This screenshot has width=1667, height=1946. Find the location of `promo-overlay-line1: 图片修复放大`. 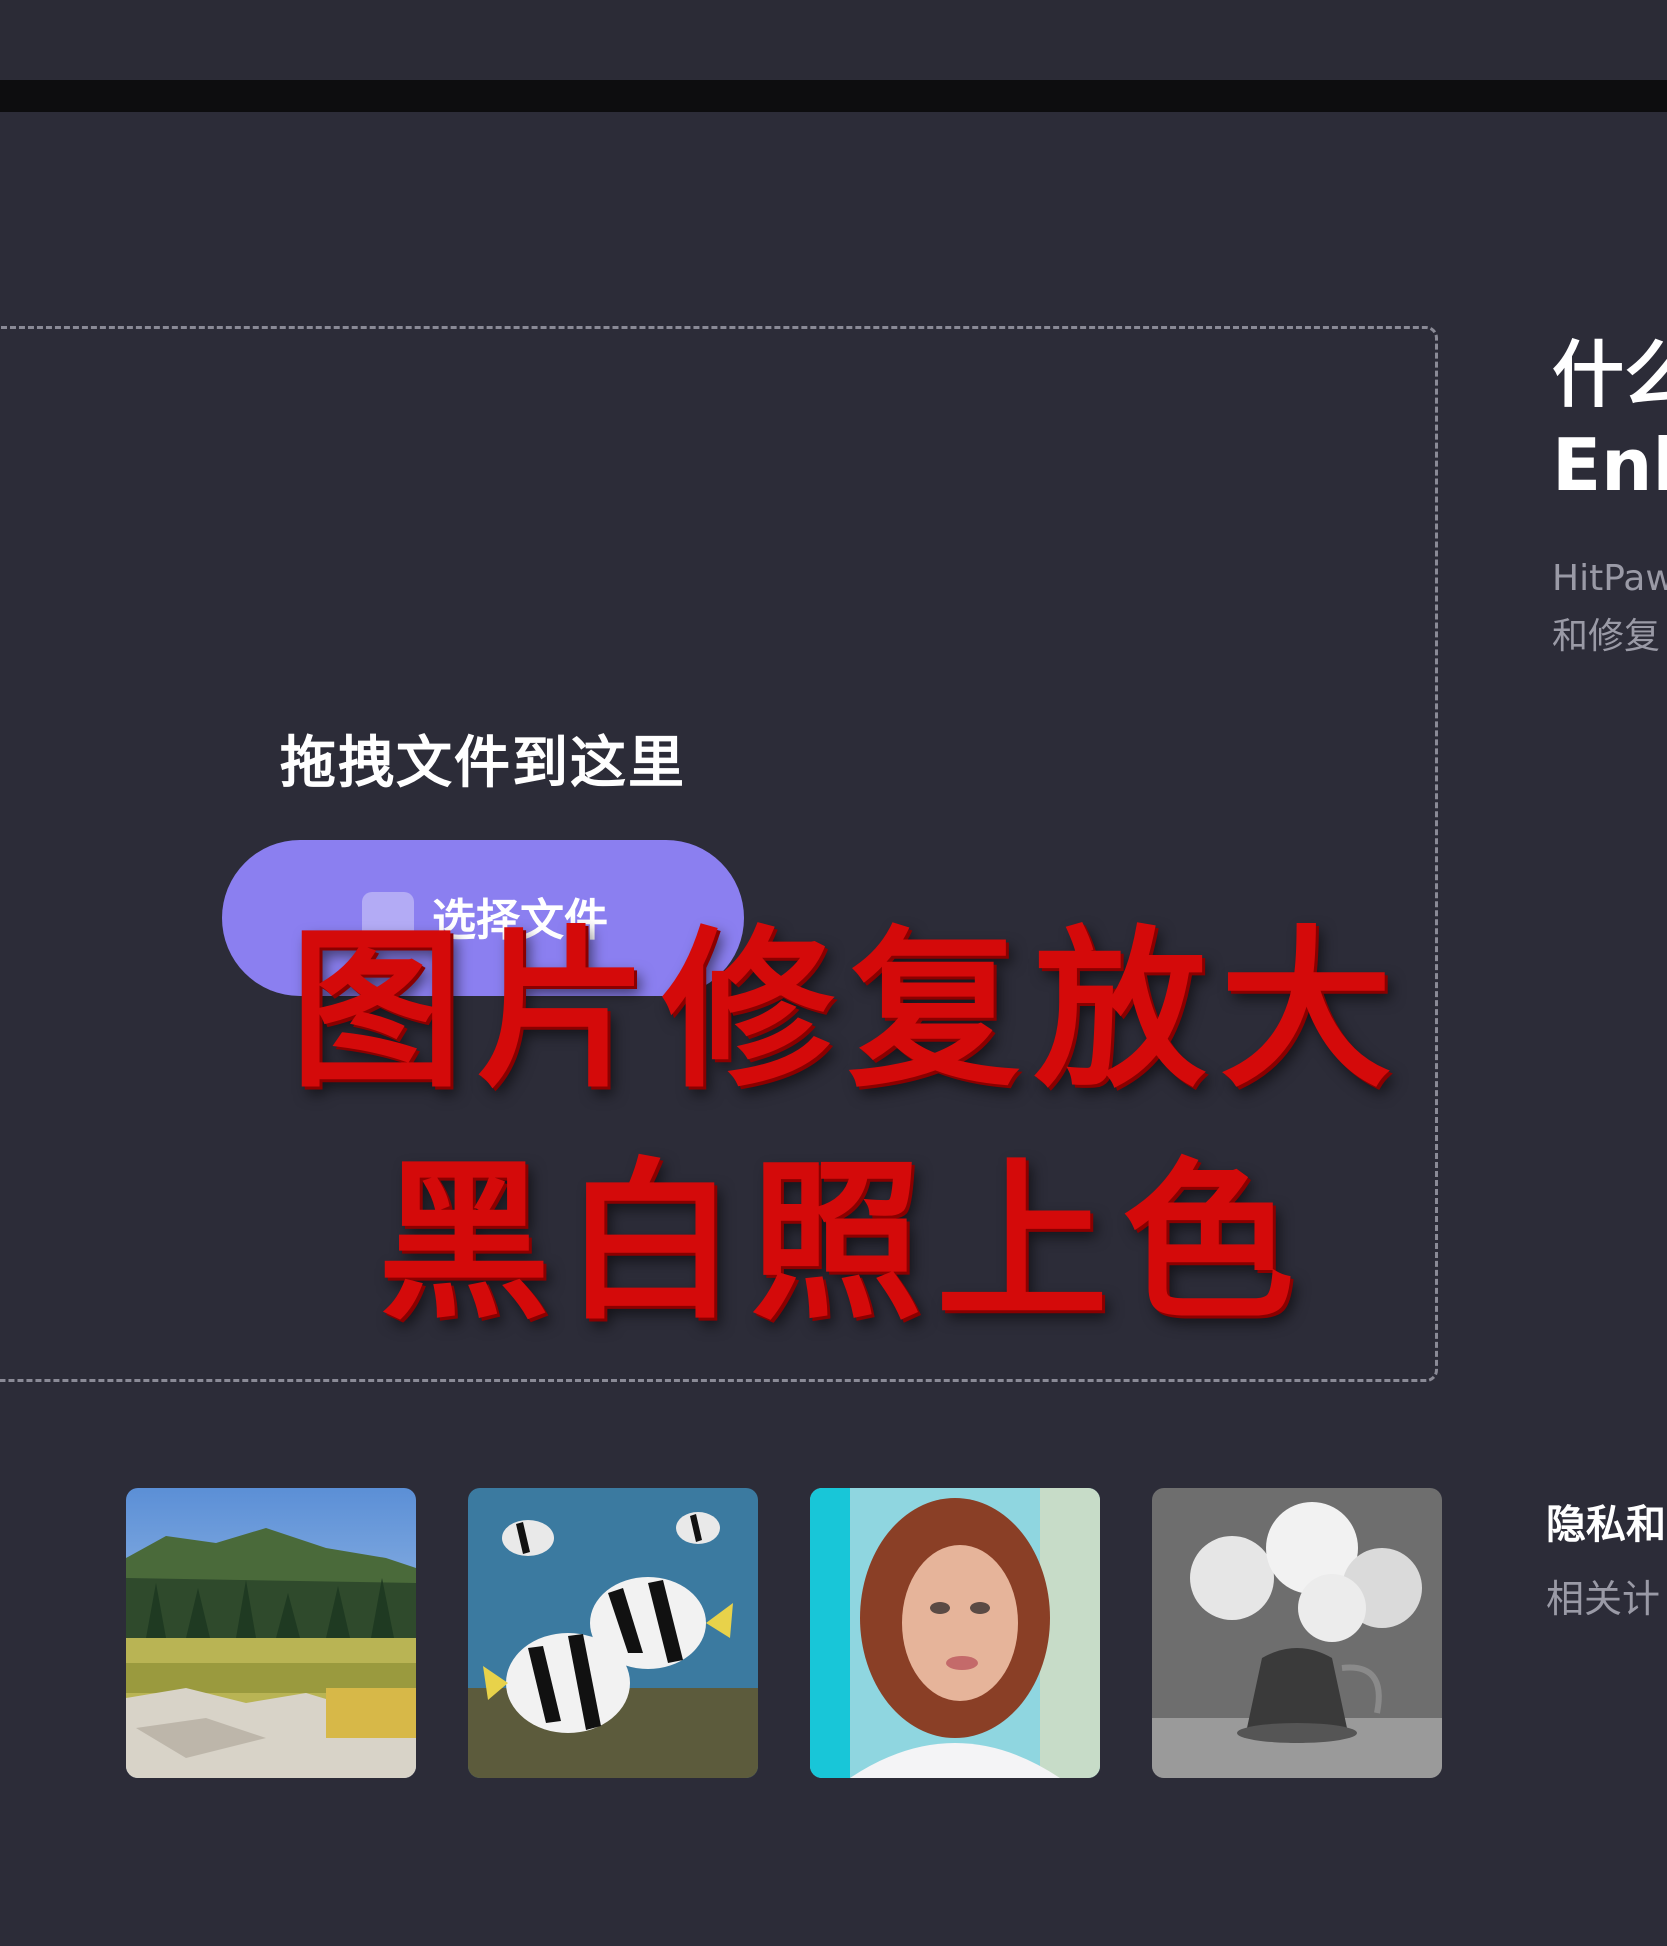

promo-overlay-line1: 图片修复放大 is located at coordinates (848, 1009).